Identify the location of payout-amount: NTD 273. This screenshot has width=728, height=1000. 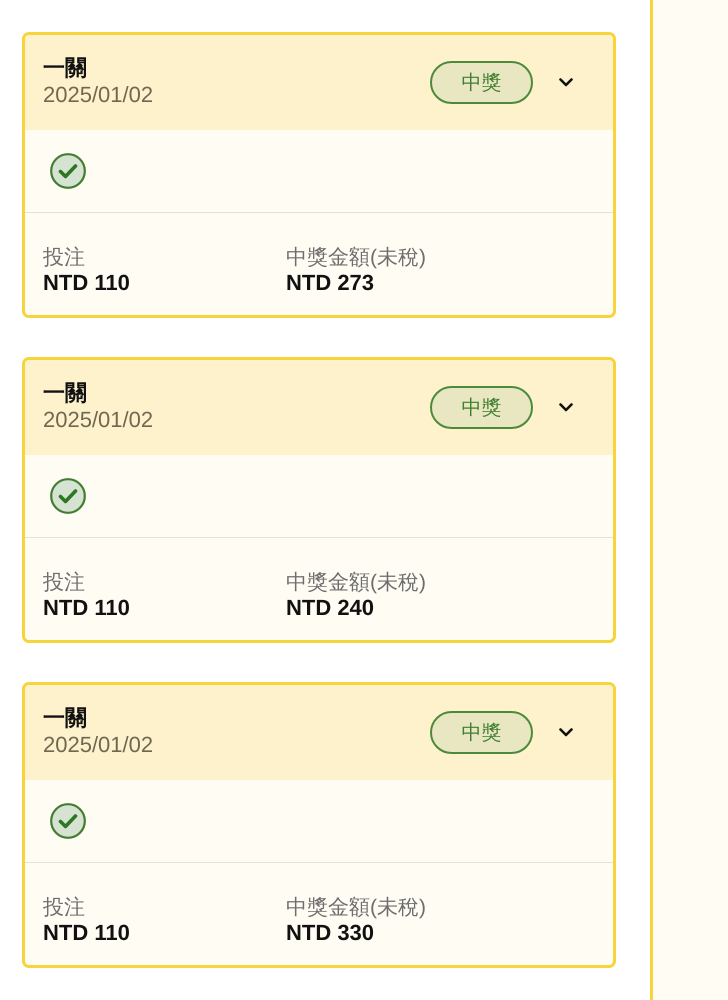
(330, 283).